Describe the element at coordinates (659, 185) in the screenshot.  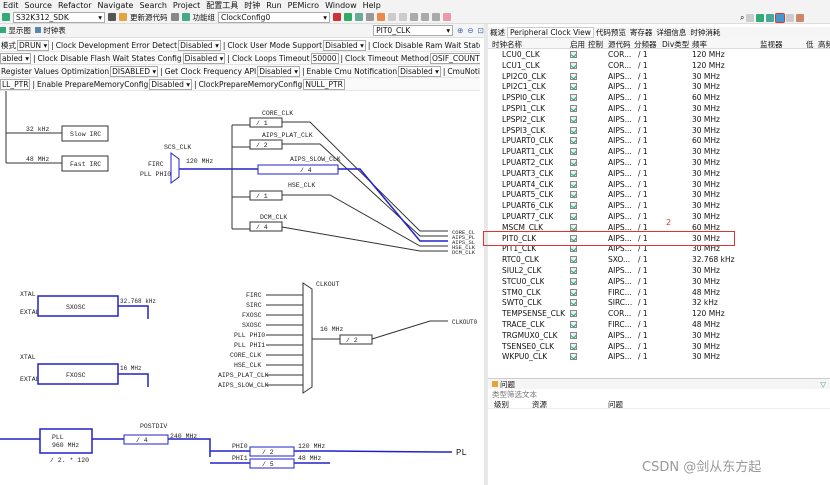
I see `table-row: LPUART4_CLK AIPS... / 1 30 MHz` at that location.